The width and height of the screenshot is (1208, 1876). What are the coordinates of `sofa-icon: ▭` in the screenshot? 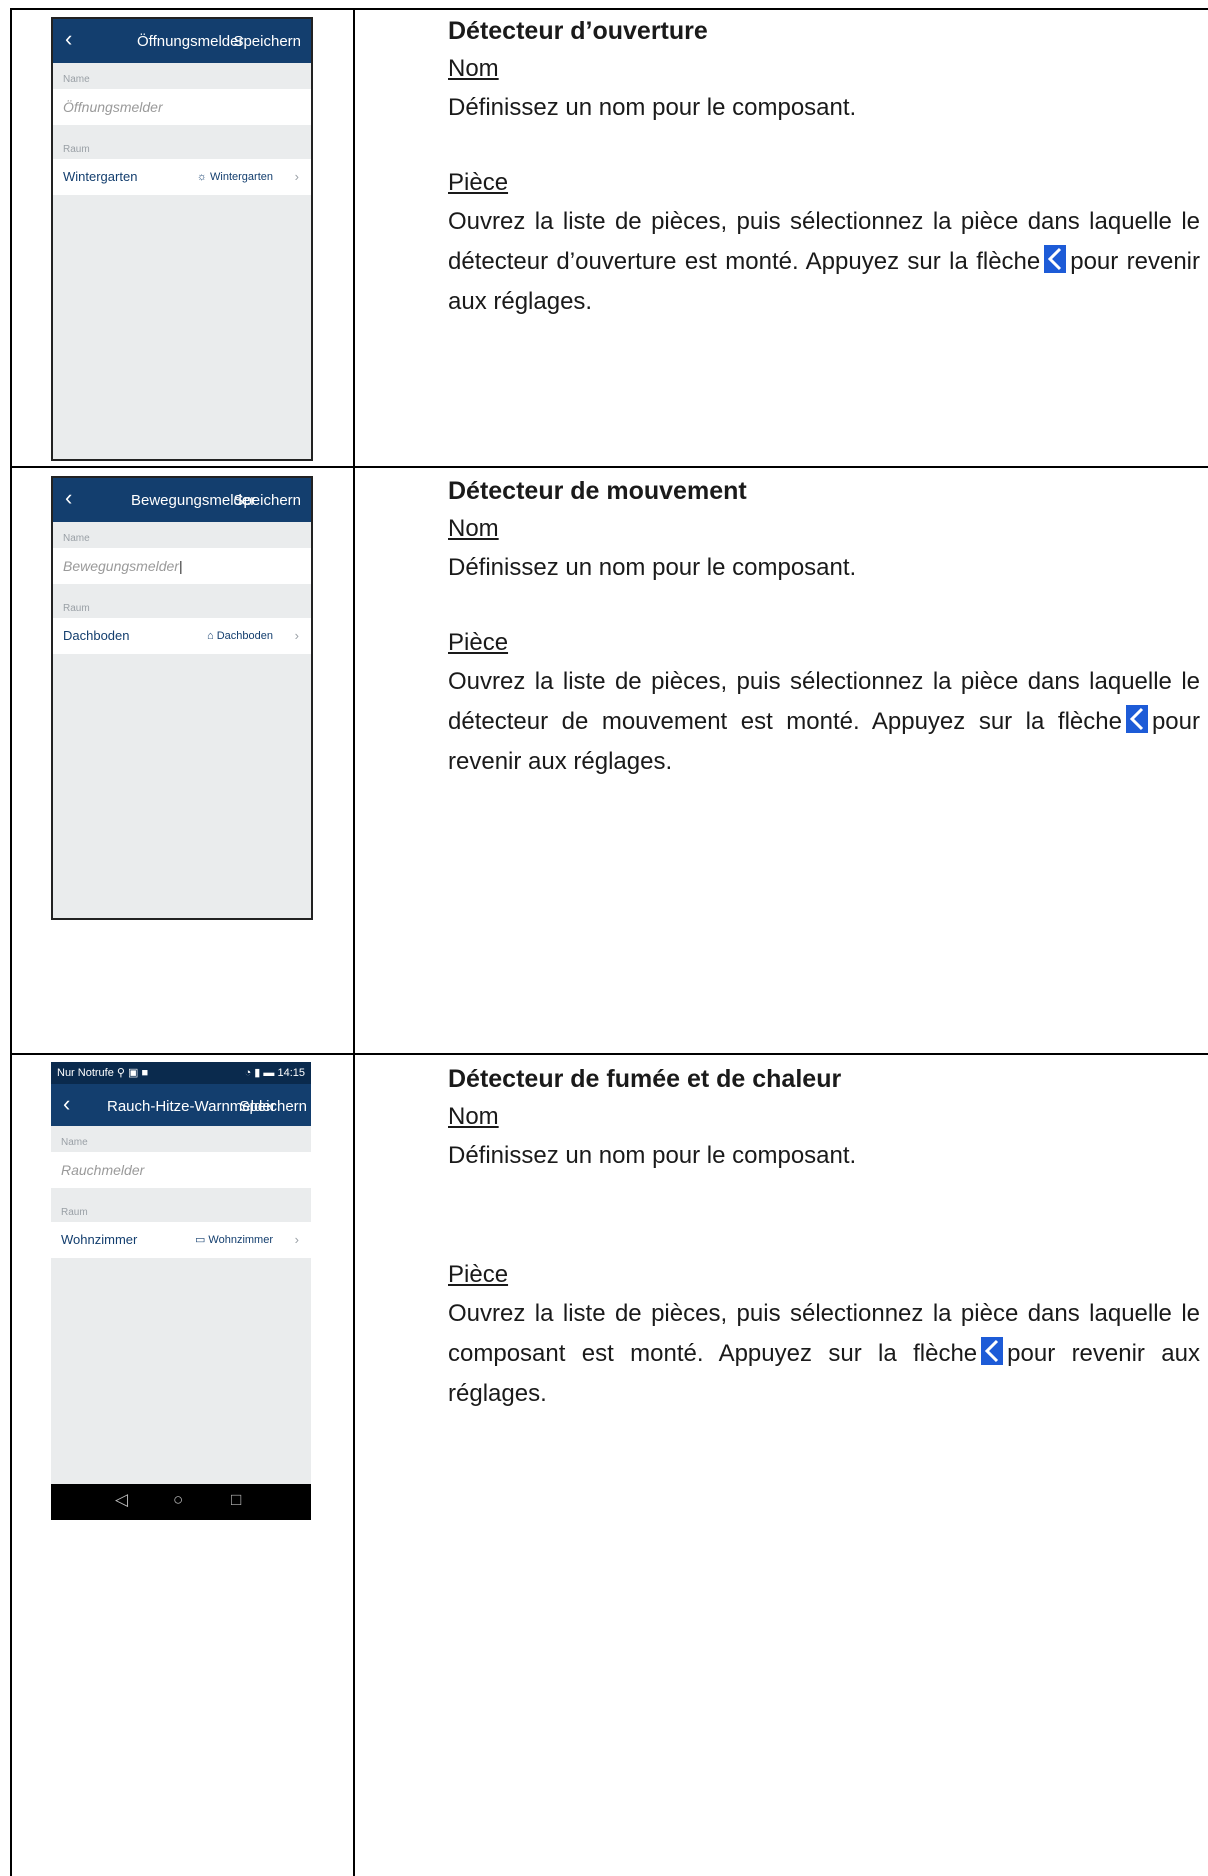 It's located at (201, 1240).